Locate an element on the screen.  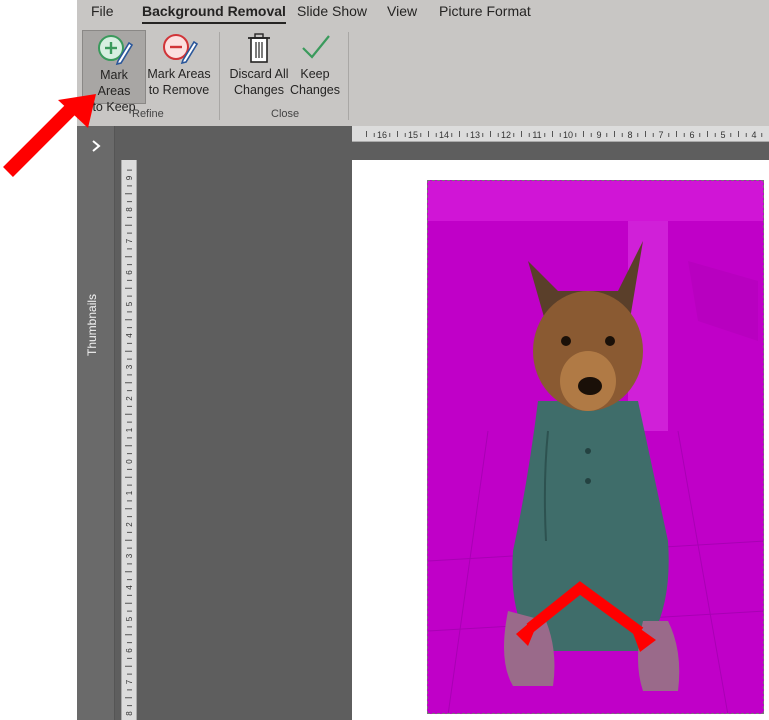
keep-changes-button: Keep Changes is located at coordinates (315, 67).